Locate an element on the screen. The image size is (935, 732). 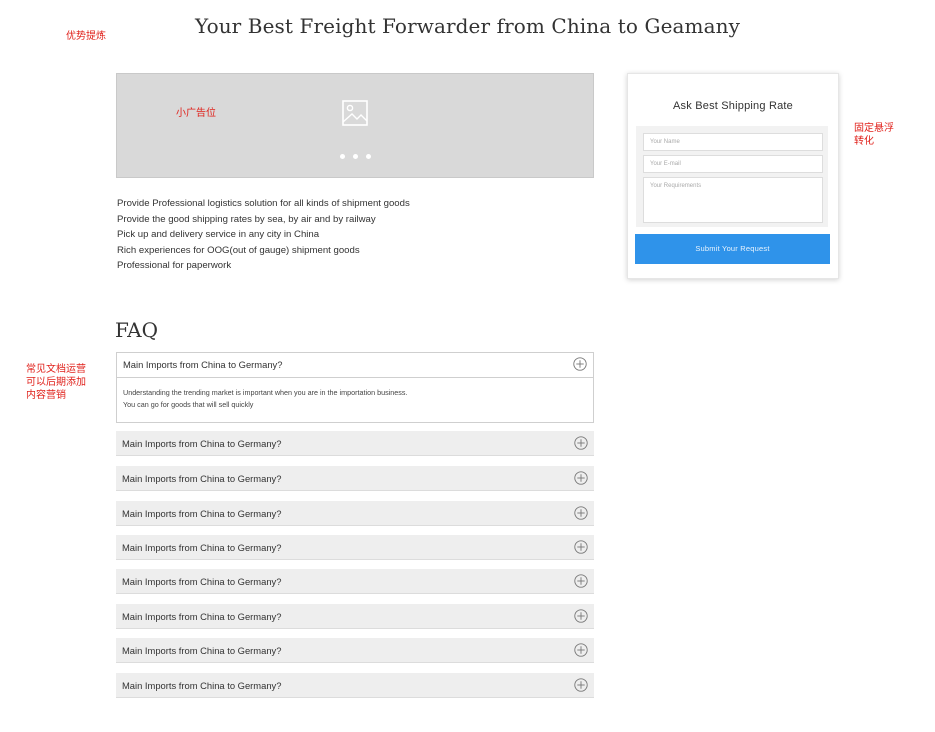
image-placeholder-icon is located at coordinates (355, 113).